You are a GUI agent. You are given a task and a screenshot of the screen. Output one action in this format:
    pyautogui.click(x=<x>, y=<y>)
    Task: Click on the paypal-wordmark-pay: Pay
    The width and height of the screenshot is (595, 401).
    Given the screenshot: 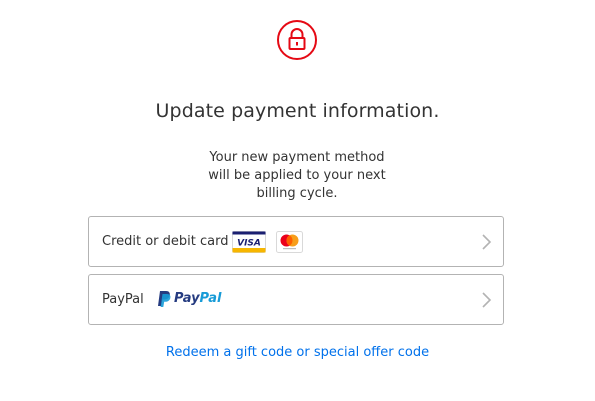 What is the action you would take?
    pyautogui.click(x=187, y=298)
    